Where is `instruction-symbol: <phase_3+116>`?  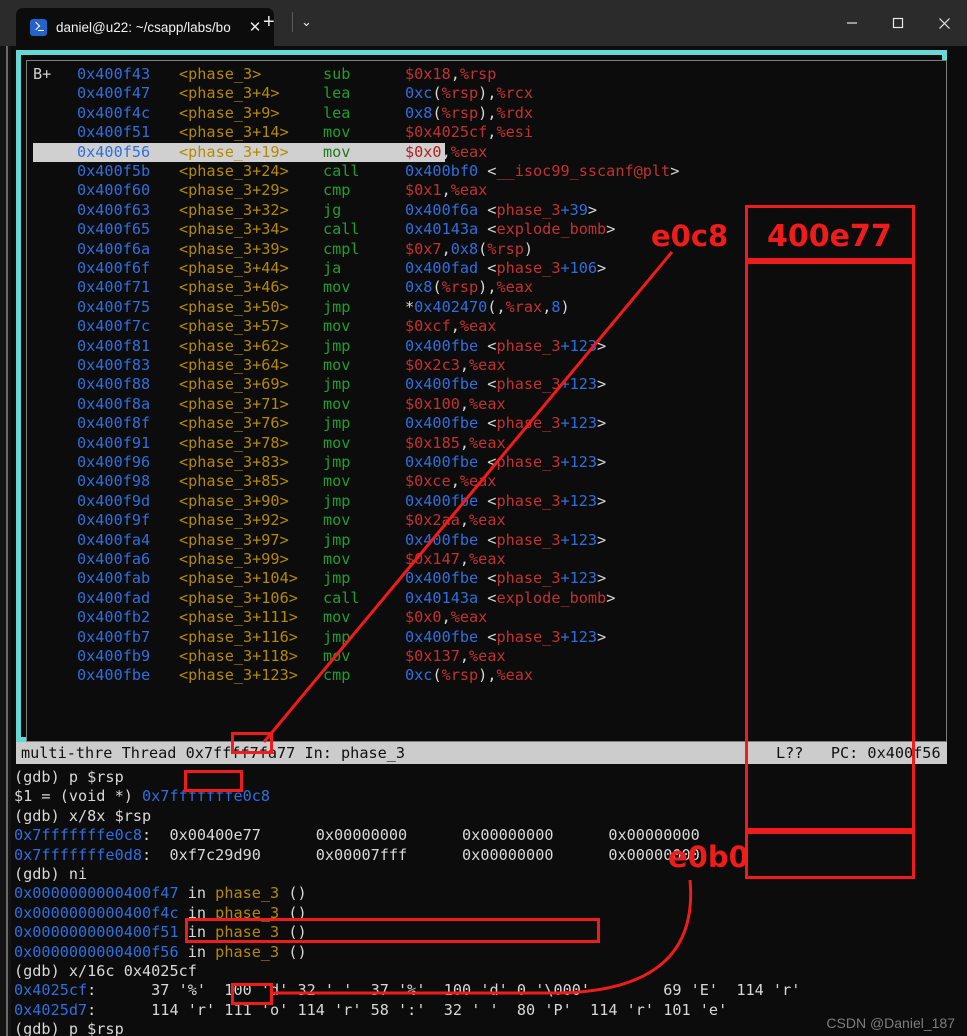
instruction-symbol: <phase_3+116> is located at coordinates (238, 636).